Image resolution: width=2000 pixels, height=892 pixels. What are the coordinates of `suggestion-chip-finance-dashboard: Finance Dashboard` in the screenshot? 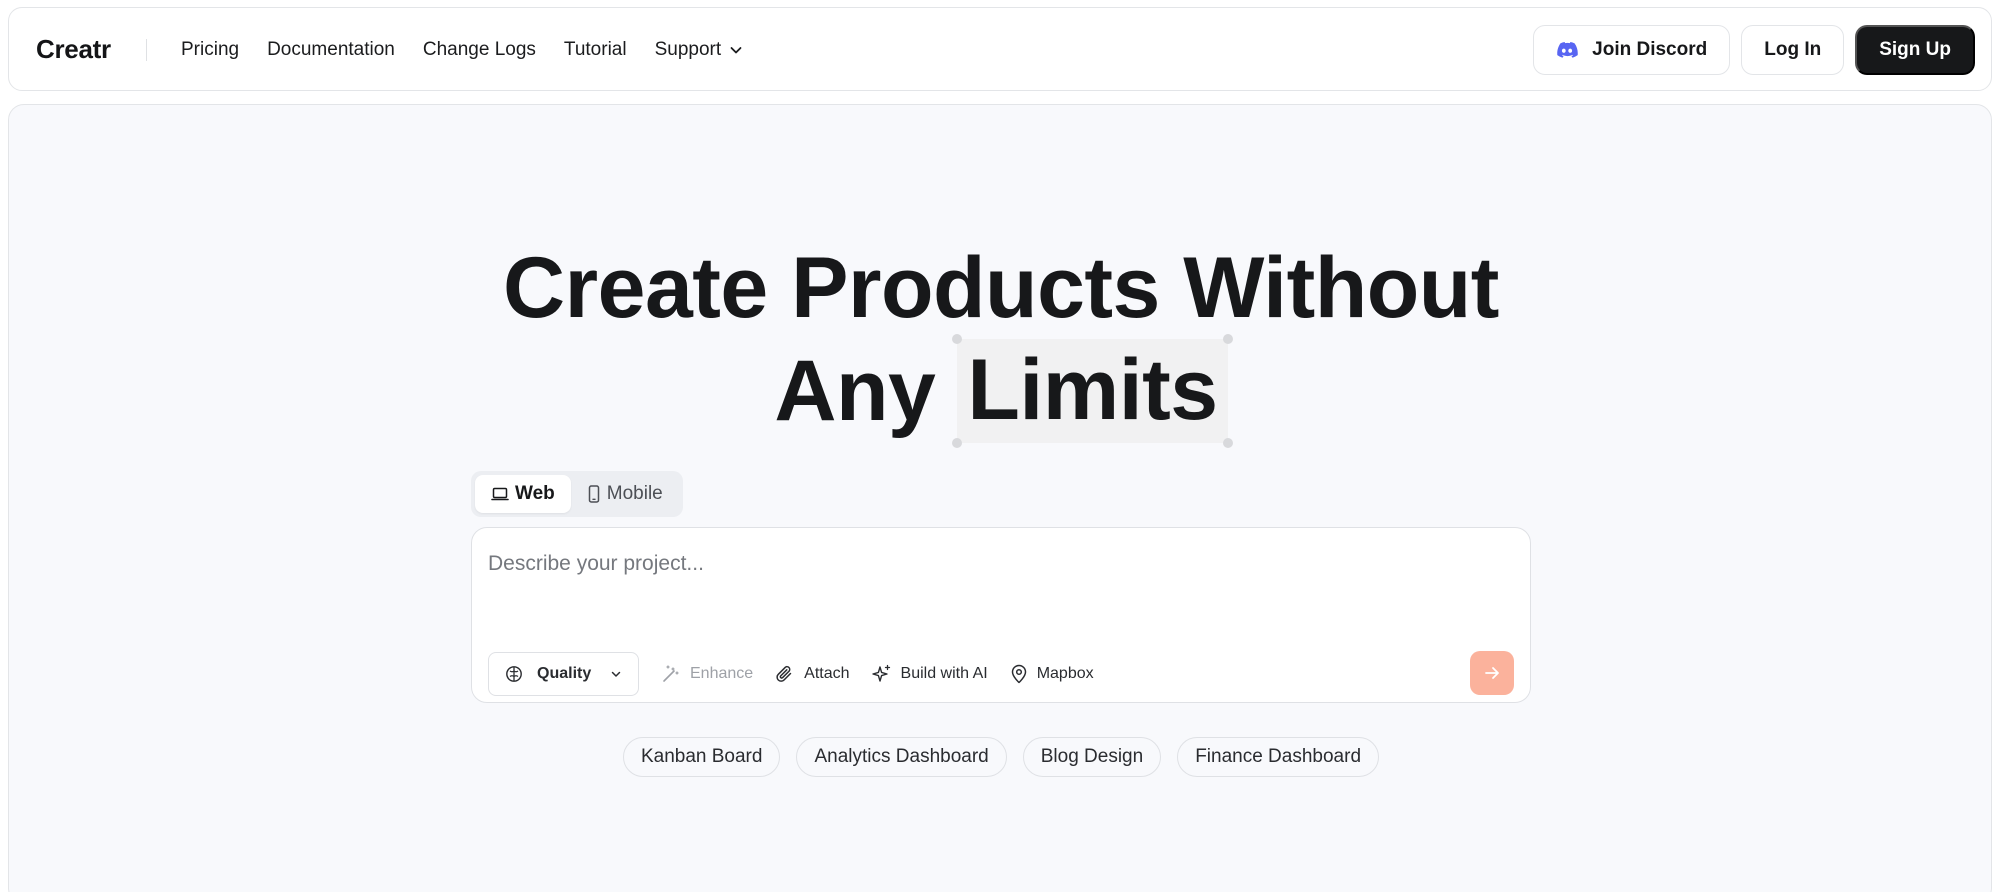 It's located at (1278, 757).